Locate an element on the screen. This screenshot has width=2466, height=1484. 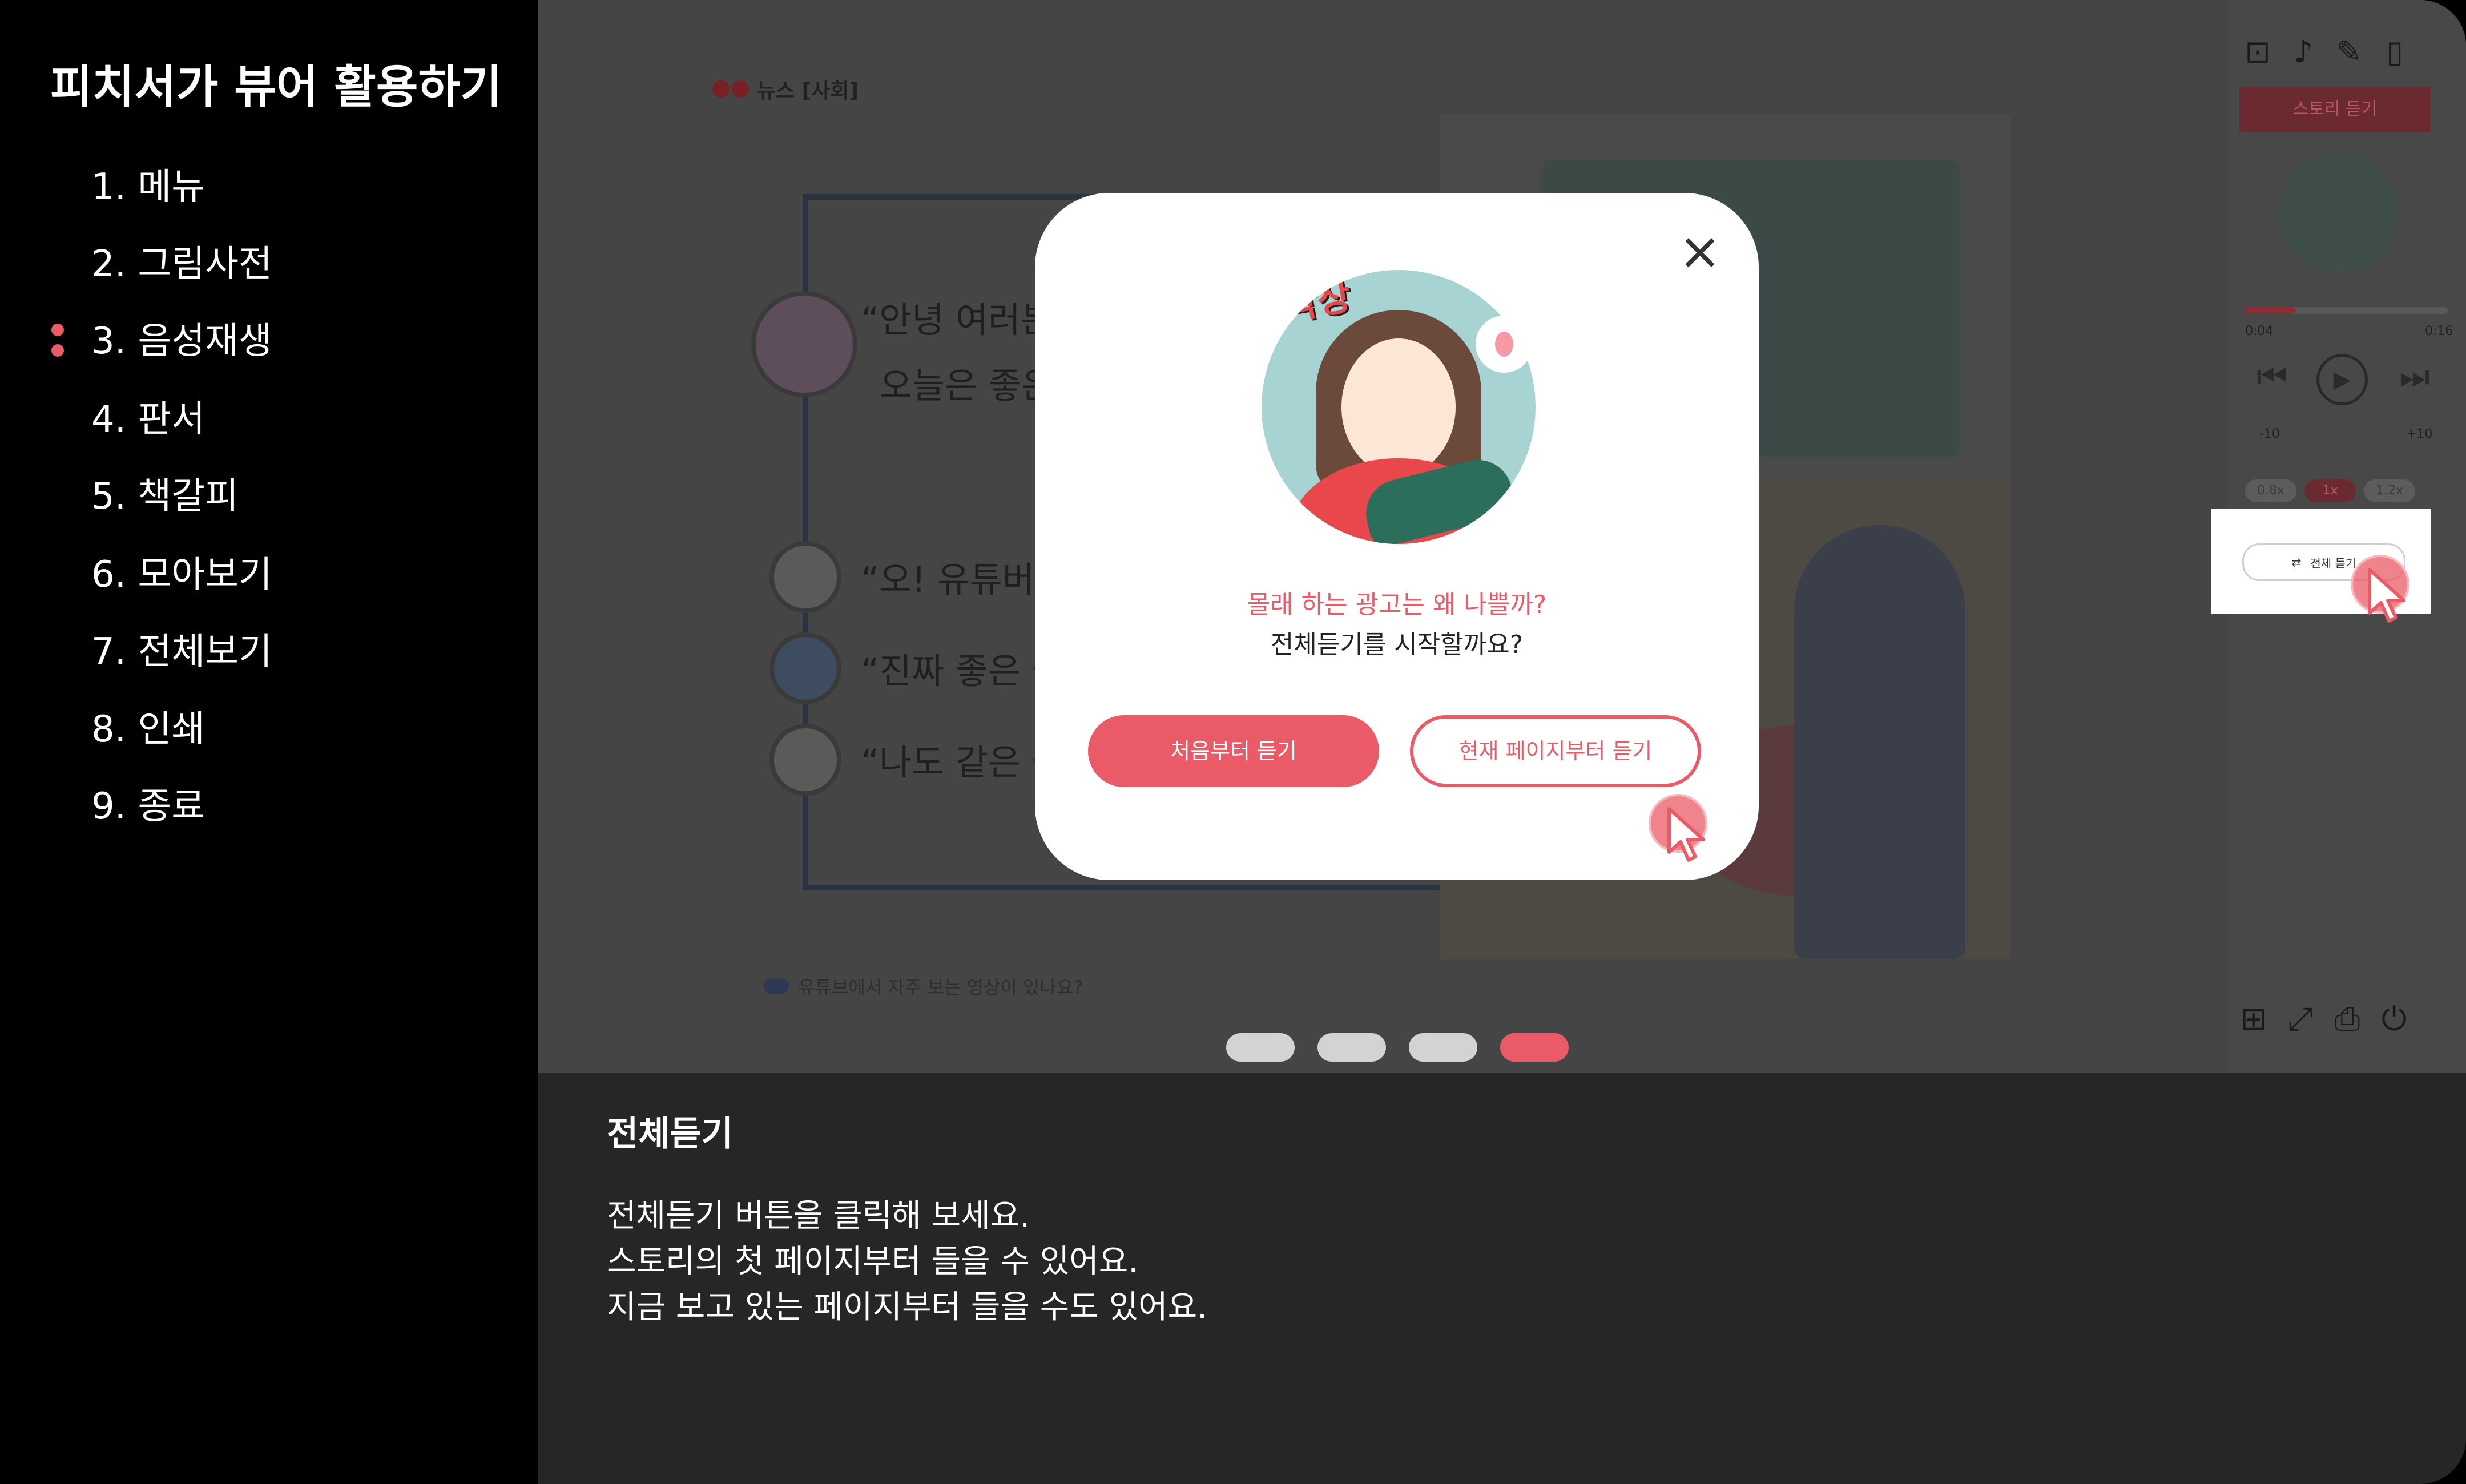
power-icon: ⏻ is located at coordinates (2394, 1019).